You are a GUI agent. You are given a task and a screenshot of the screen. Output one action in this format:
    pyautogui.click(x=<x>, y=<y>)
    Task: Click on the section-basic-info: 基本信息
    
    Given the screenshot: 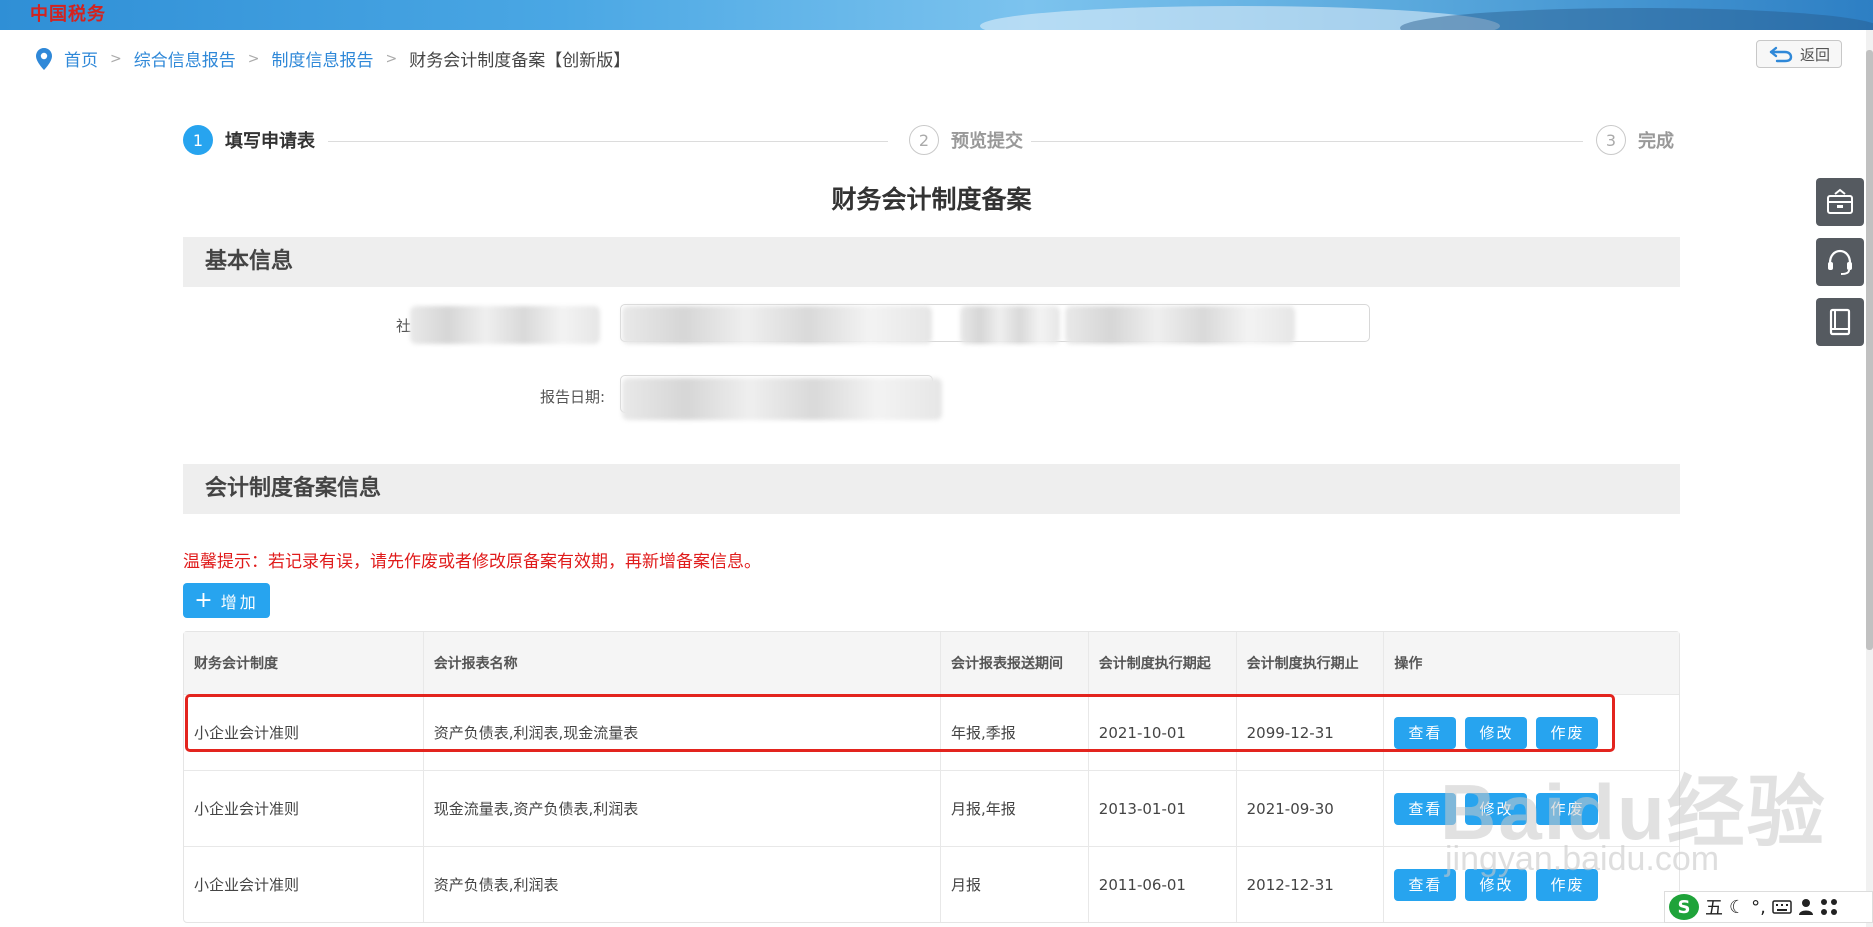 What is the action you would take?
    pyautogui.click(x=931, y=262)
    